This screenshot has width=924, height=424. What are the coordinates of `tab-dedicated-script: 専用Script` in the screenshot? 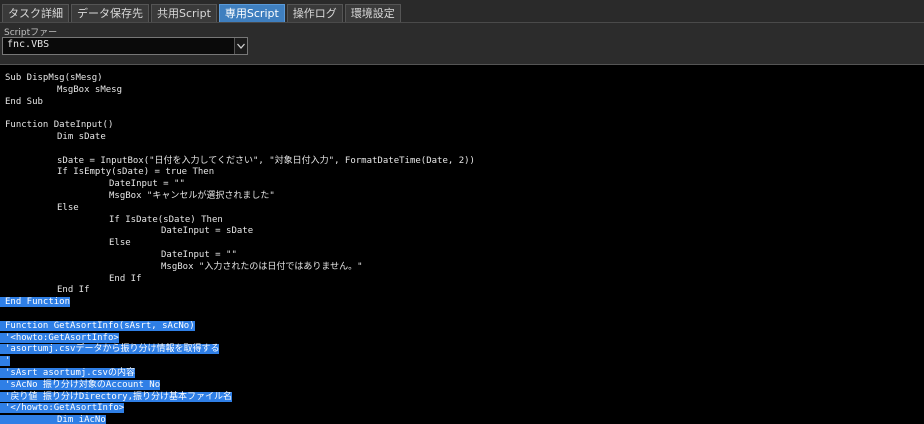 It's located at (251, 13).